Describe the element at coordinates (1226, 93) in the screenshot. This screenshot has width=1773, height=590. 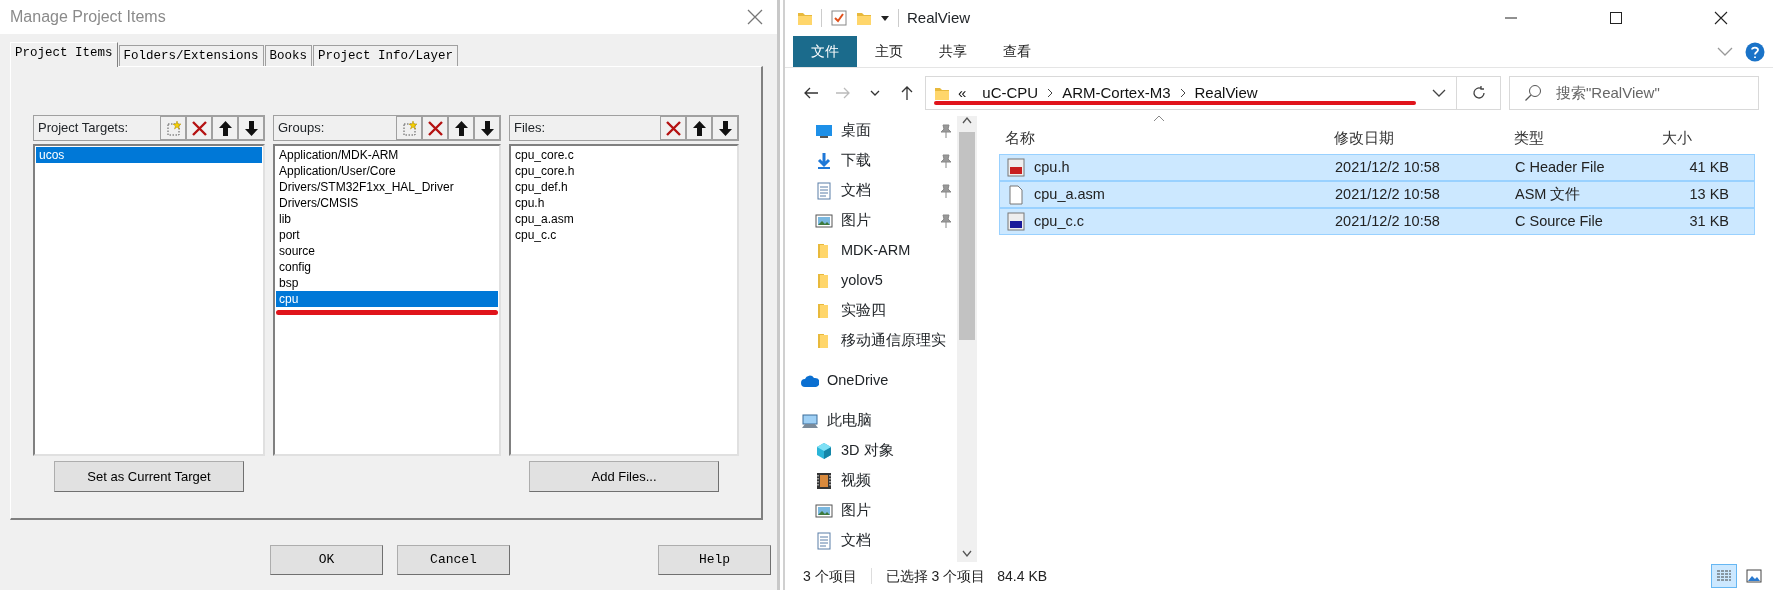
I see `breadcrumb: RealView` at that location.